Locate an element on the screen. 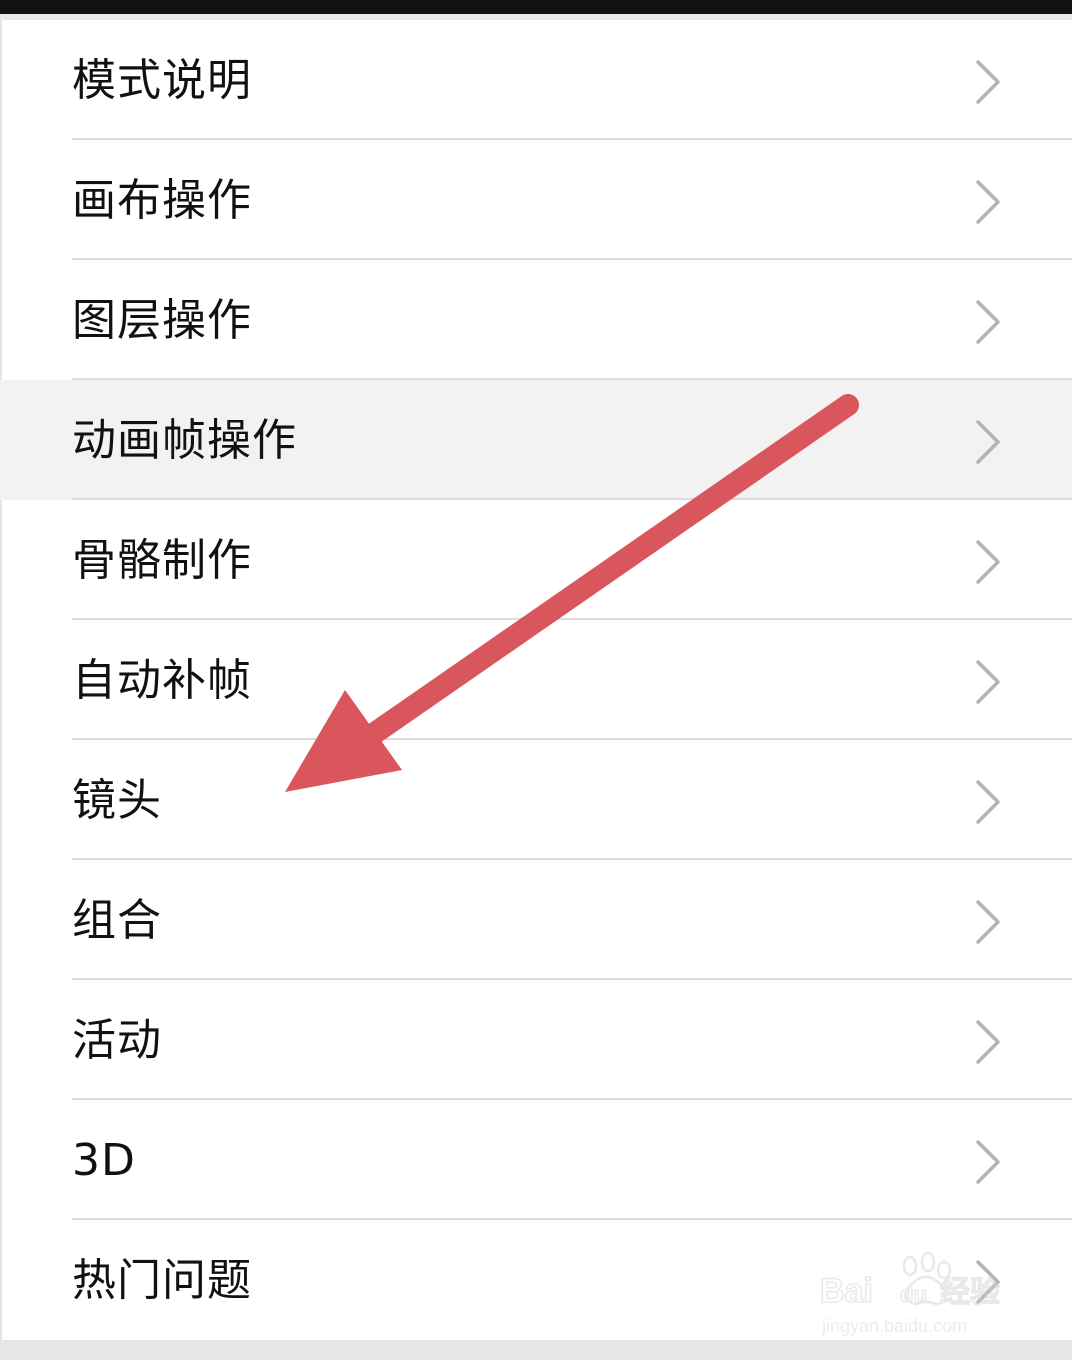 Image resolution: width=1072 pixels, height=1360 pixels. svg-text: du is located at coordinates (913, 1294).